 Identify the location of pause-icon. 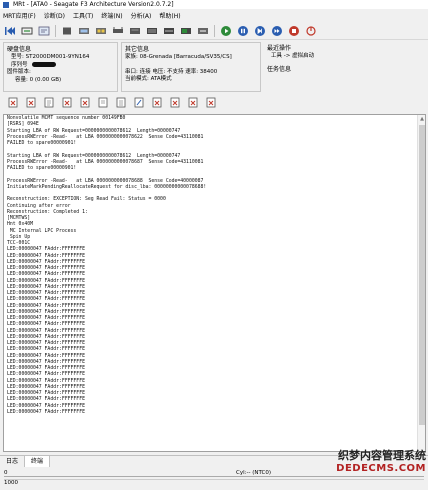
(243, 31).